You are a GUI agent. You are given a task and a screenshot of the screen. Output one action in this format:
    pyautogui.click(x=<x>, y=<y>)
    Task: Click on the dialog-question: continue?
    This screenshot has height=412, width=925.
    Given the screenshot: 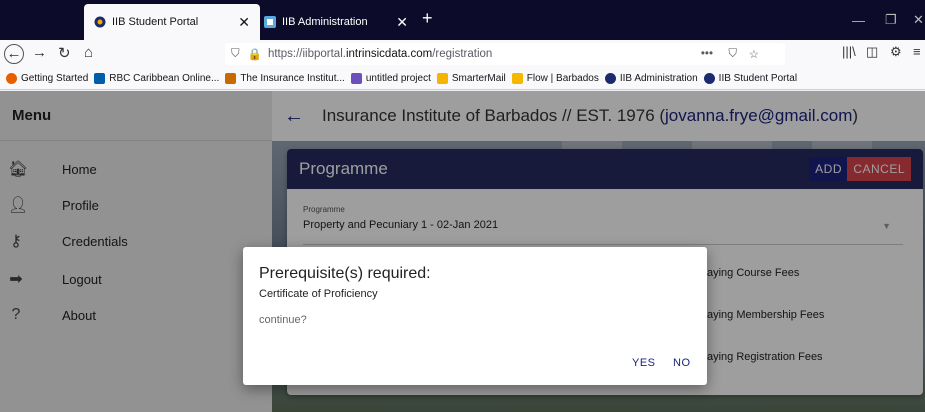 What is the action you would take?
    pyautogui.click(x=283, y=320)
    